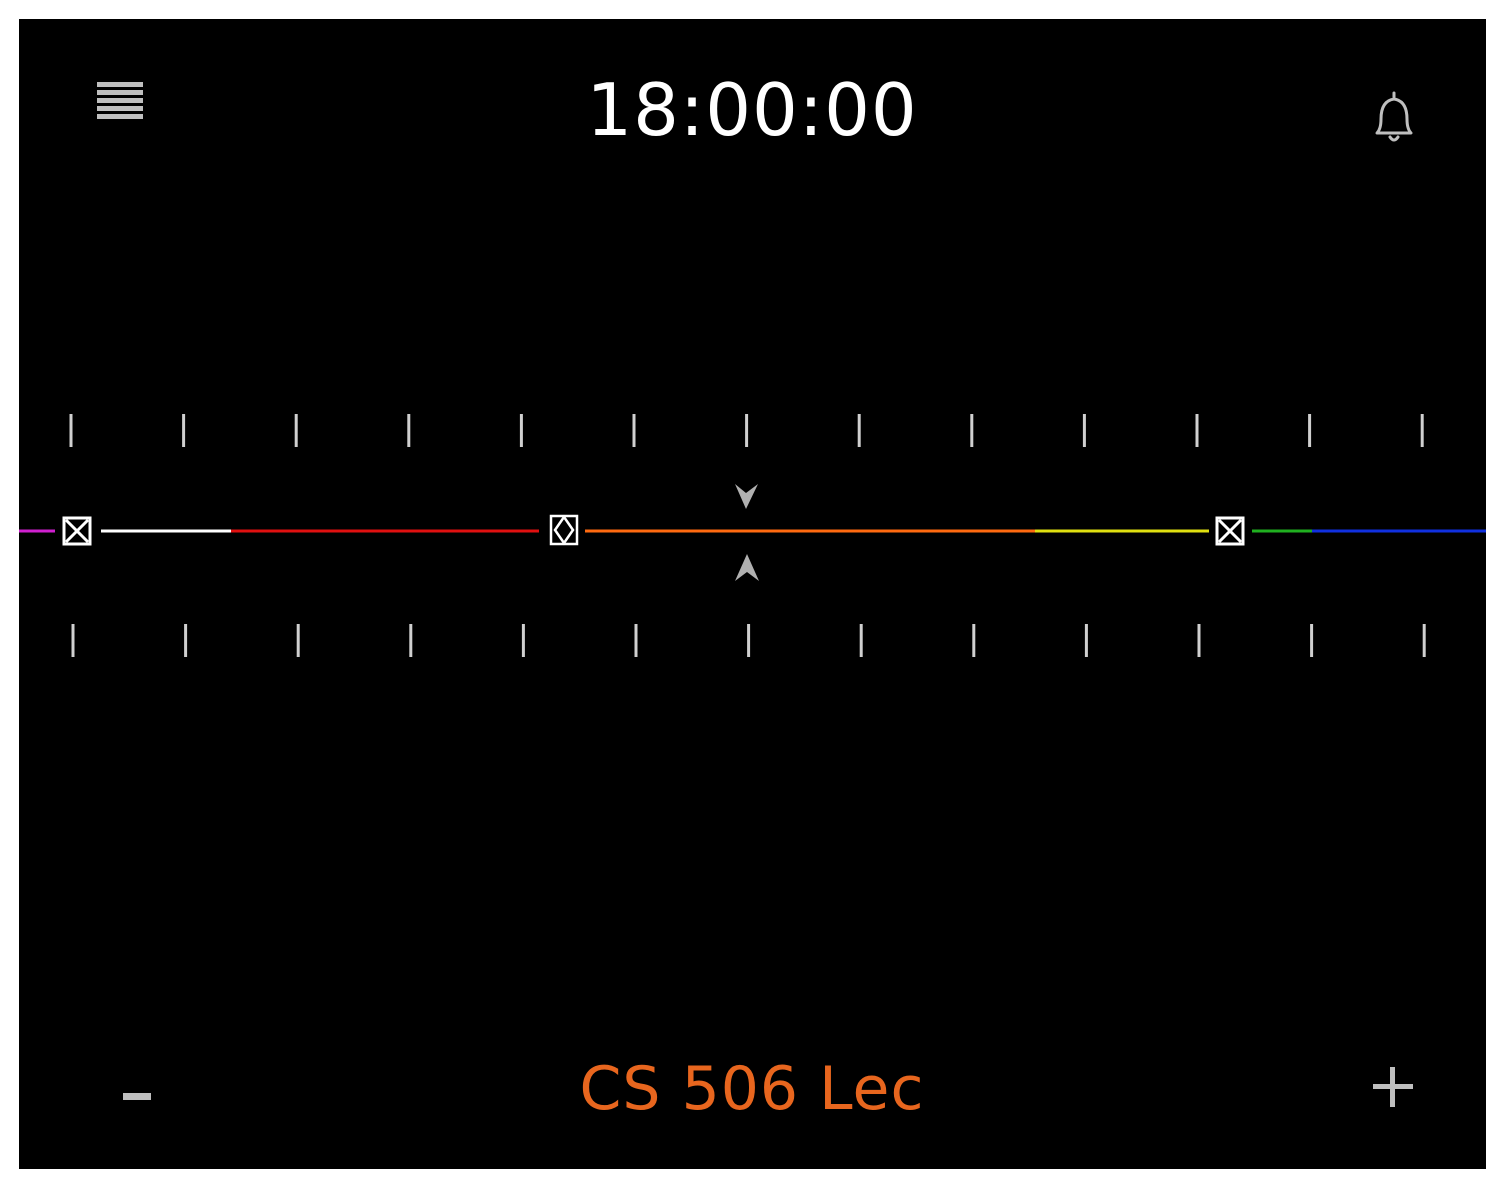 This screenshot has width=1502, height=1186. Describe the element at coordinates (746, 496) in the screenshot. I see `current-time-arrow-down-icon` at that location.